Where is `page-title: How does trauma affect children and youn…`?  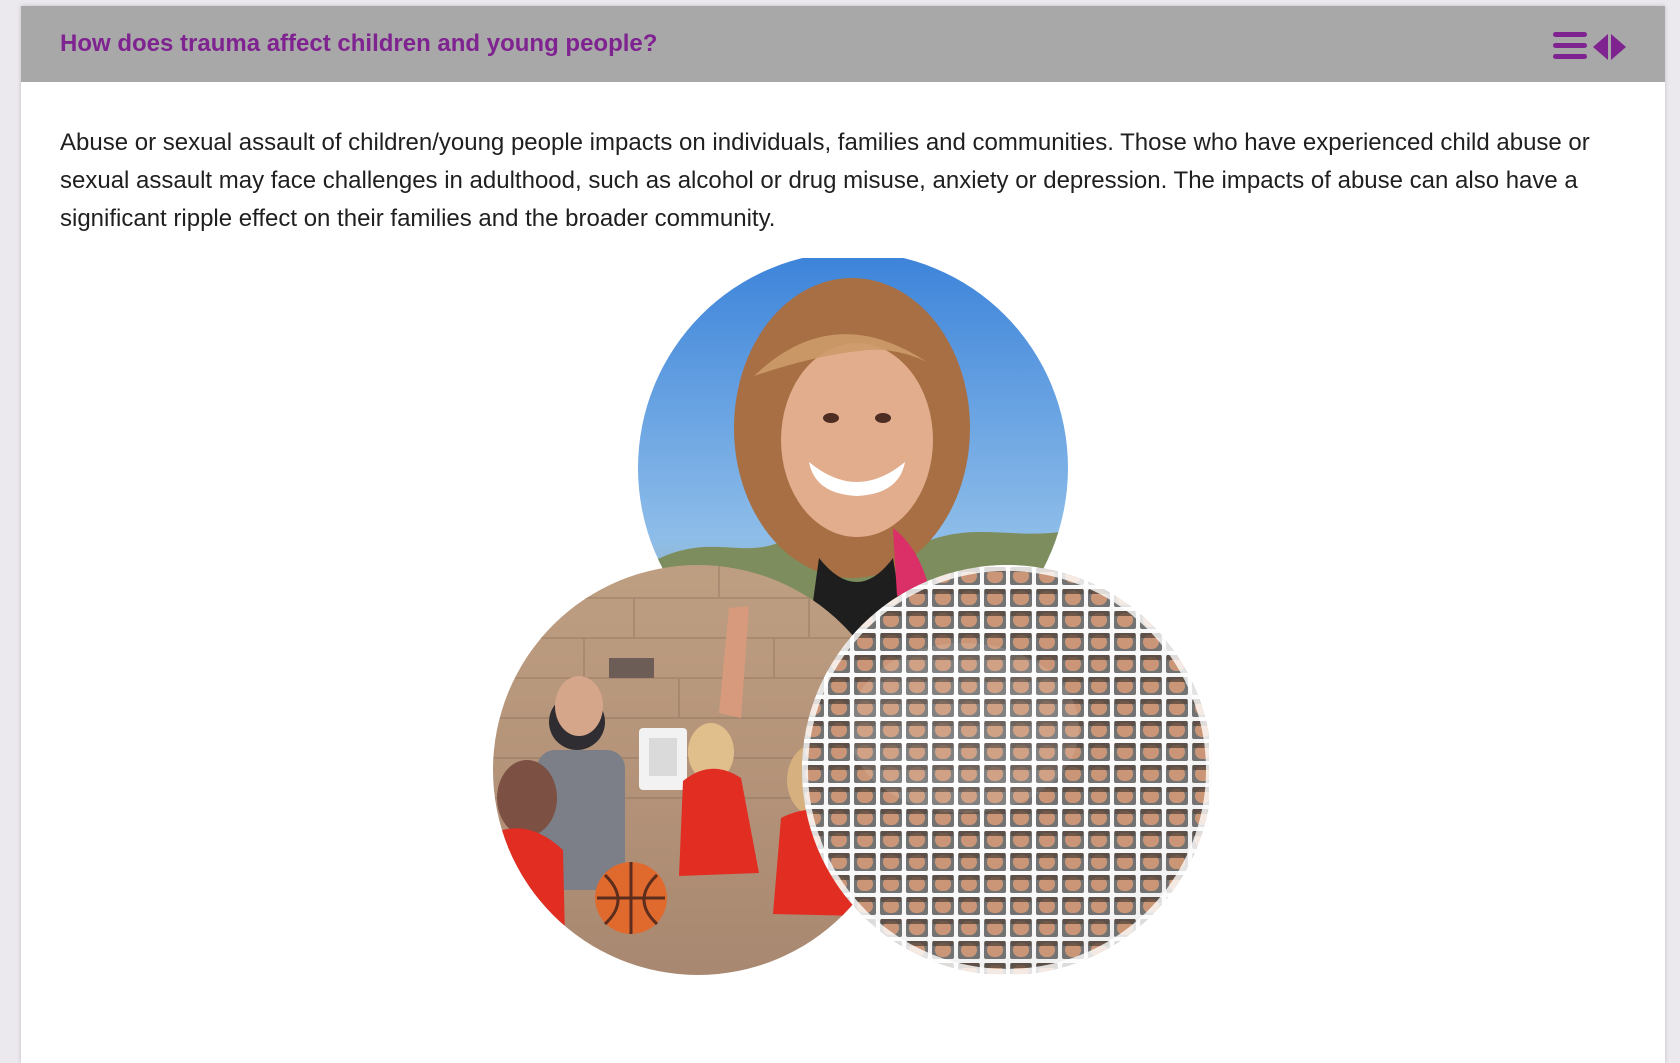 page-title: How does trauma affect children and youn… is located at coordinates (359, 43).